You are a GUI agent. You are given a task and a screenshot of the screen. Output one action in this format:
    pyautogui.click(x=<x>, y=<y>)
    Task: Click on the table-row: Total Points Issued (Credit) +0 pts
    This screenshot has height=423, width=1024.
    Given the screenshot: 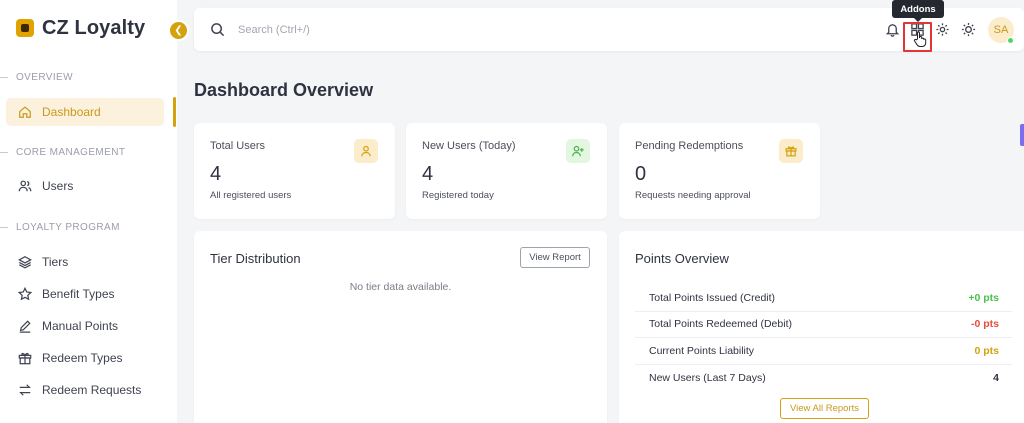 What is the action you would take?
    pyautogui.click(x=823, y=298)
    